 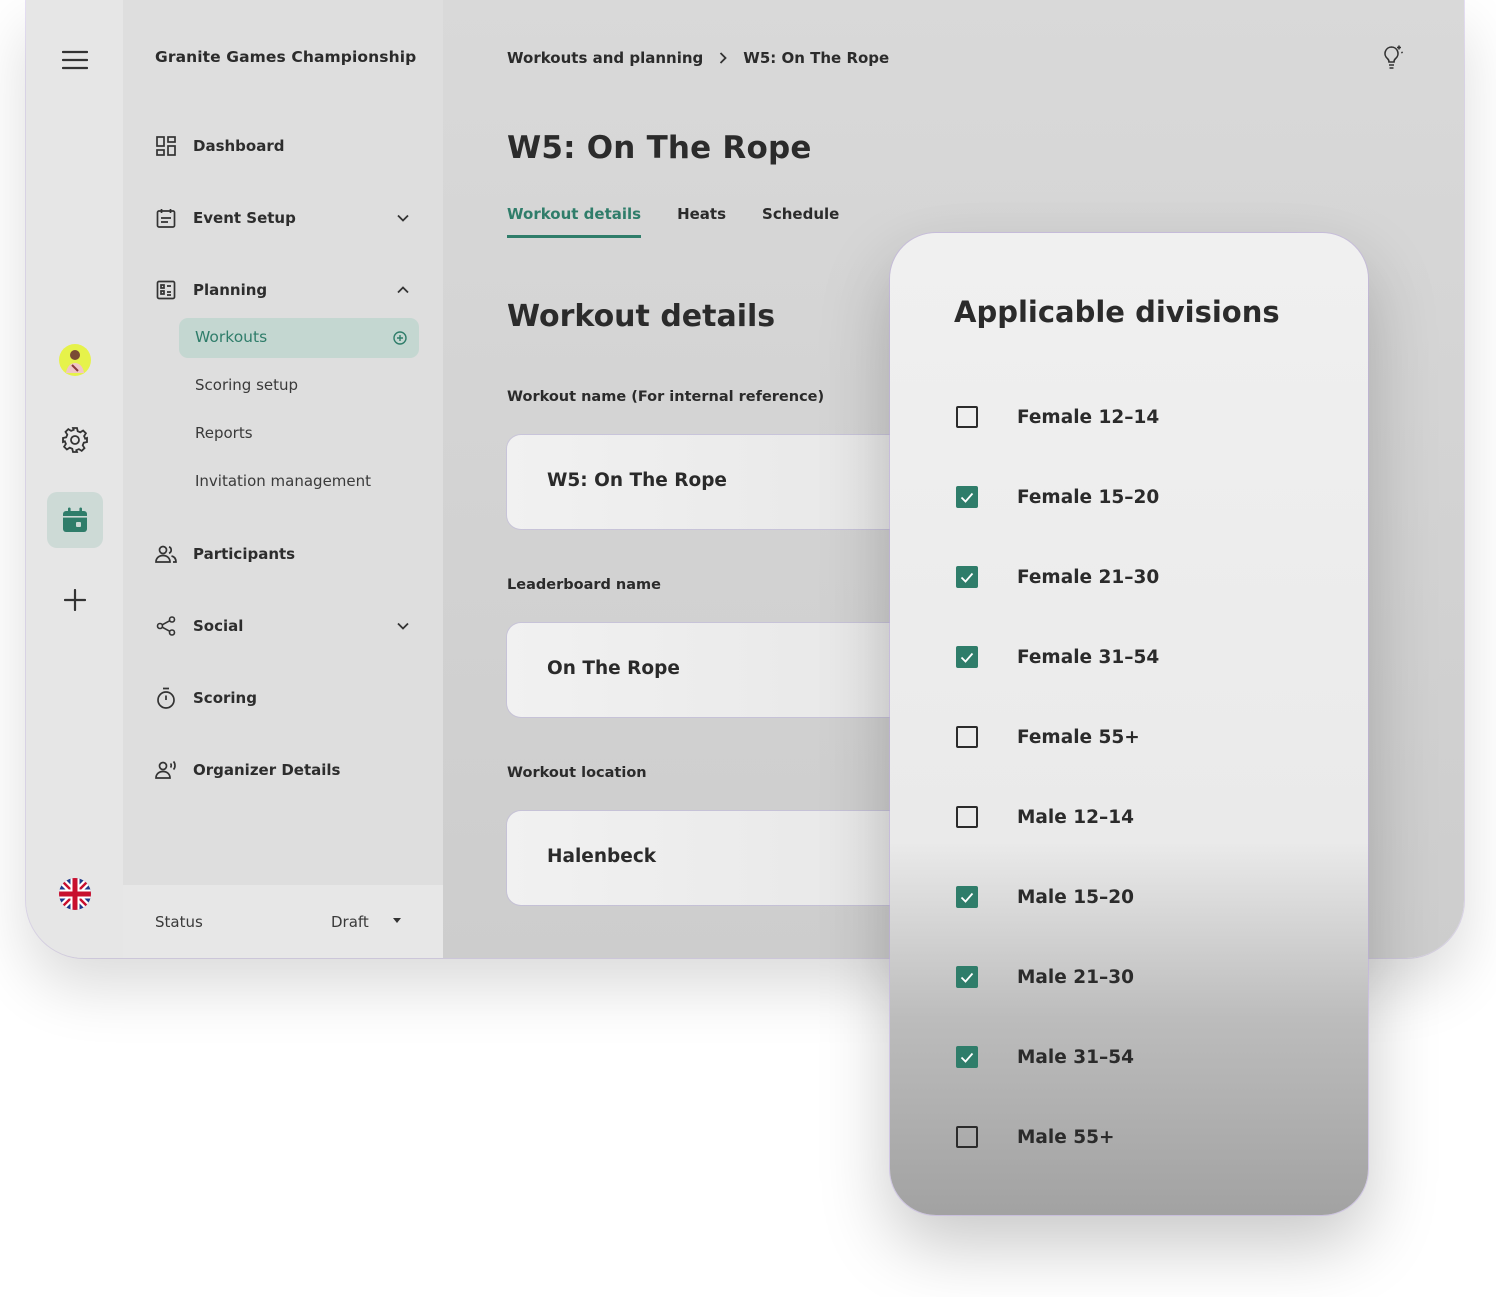 I want to click on breadcrumb-current: W5: On The Rope, so click(x=816, y=58).